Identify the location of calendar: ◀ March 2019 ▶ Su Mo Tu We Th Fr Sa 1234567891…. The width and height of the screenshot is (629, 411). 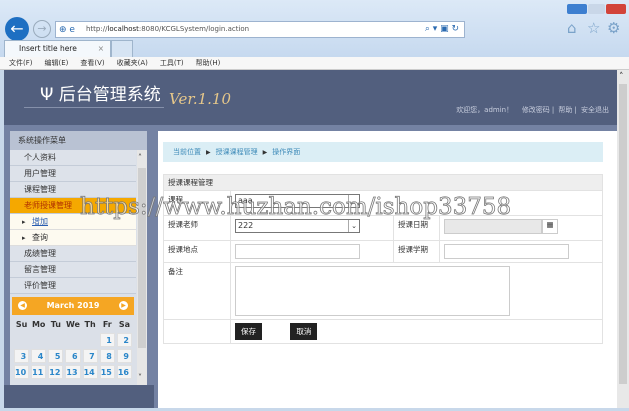
(73, 339).